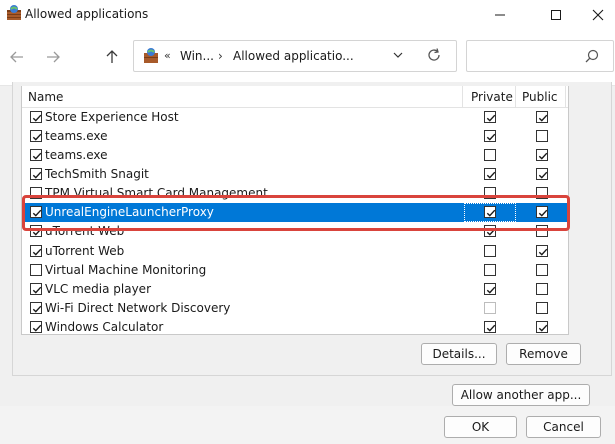 The height and width of the screenshot is (444, 615). I want to click on list-item: Wi-Fi Direct Network Discovery, so click(295, 308).